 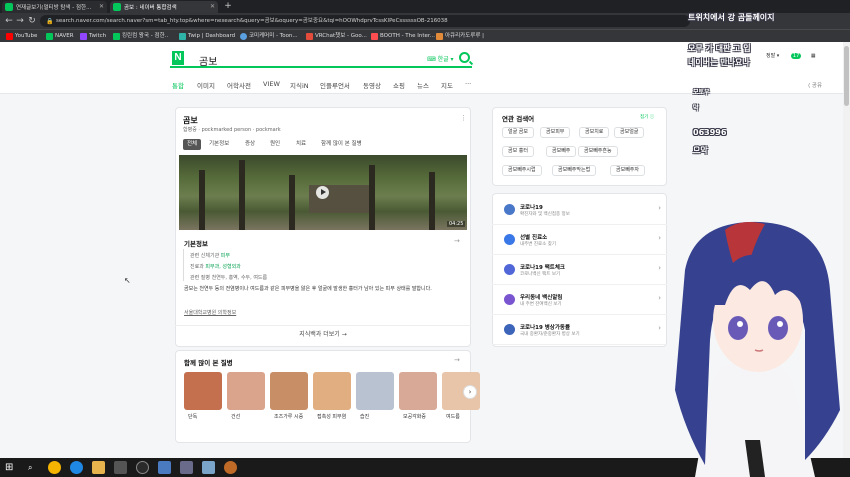 What do you see at coordinates (76, 467) in the screenshot?
I see `edge-icon` at bounding box center [76, 467].